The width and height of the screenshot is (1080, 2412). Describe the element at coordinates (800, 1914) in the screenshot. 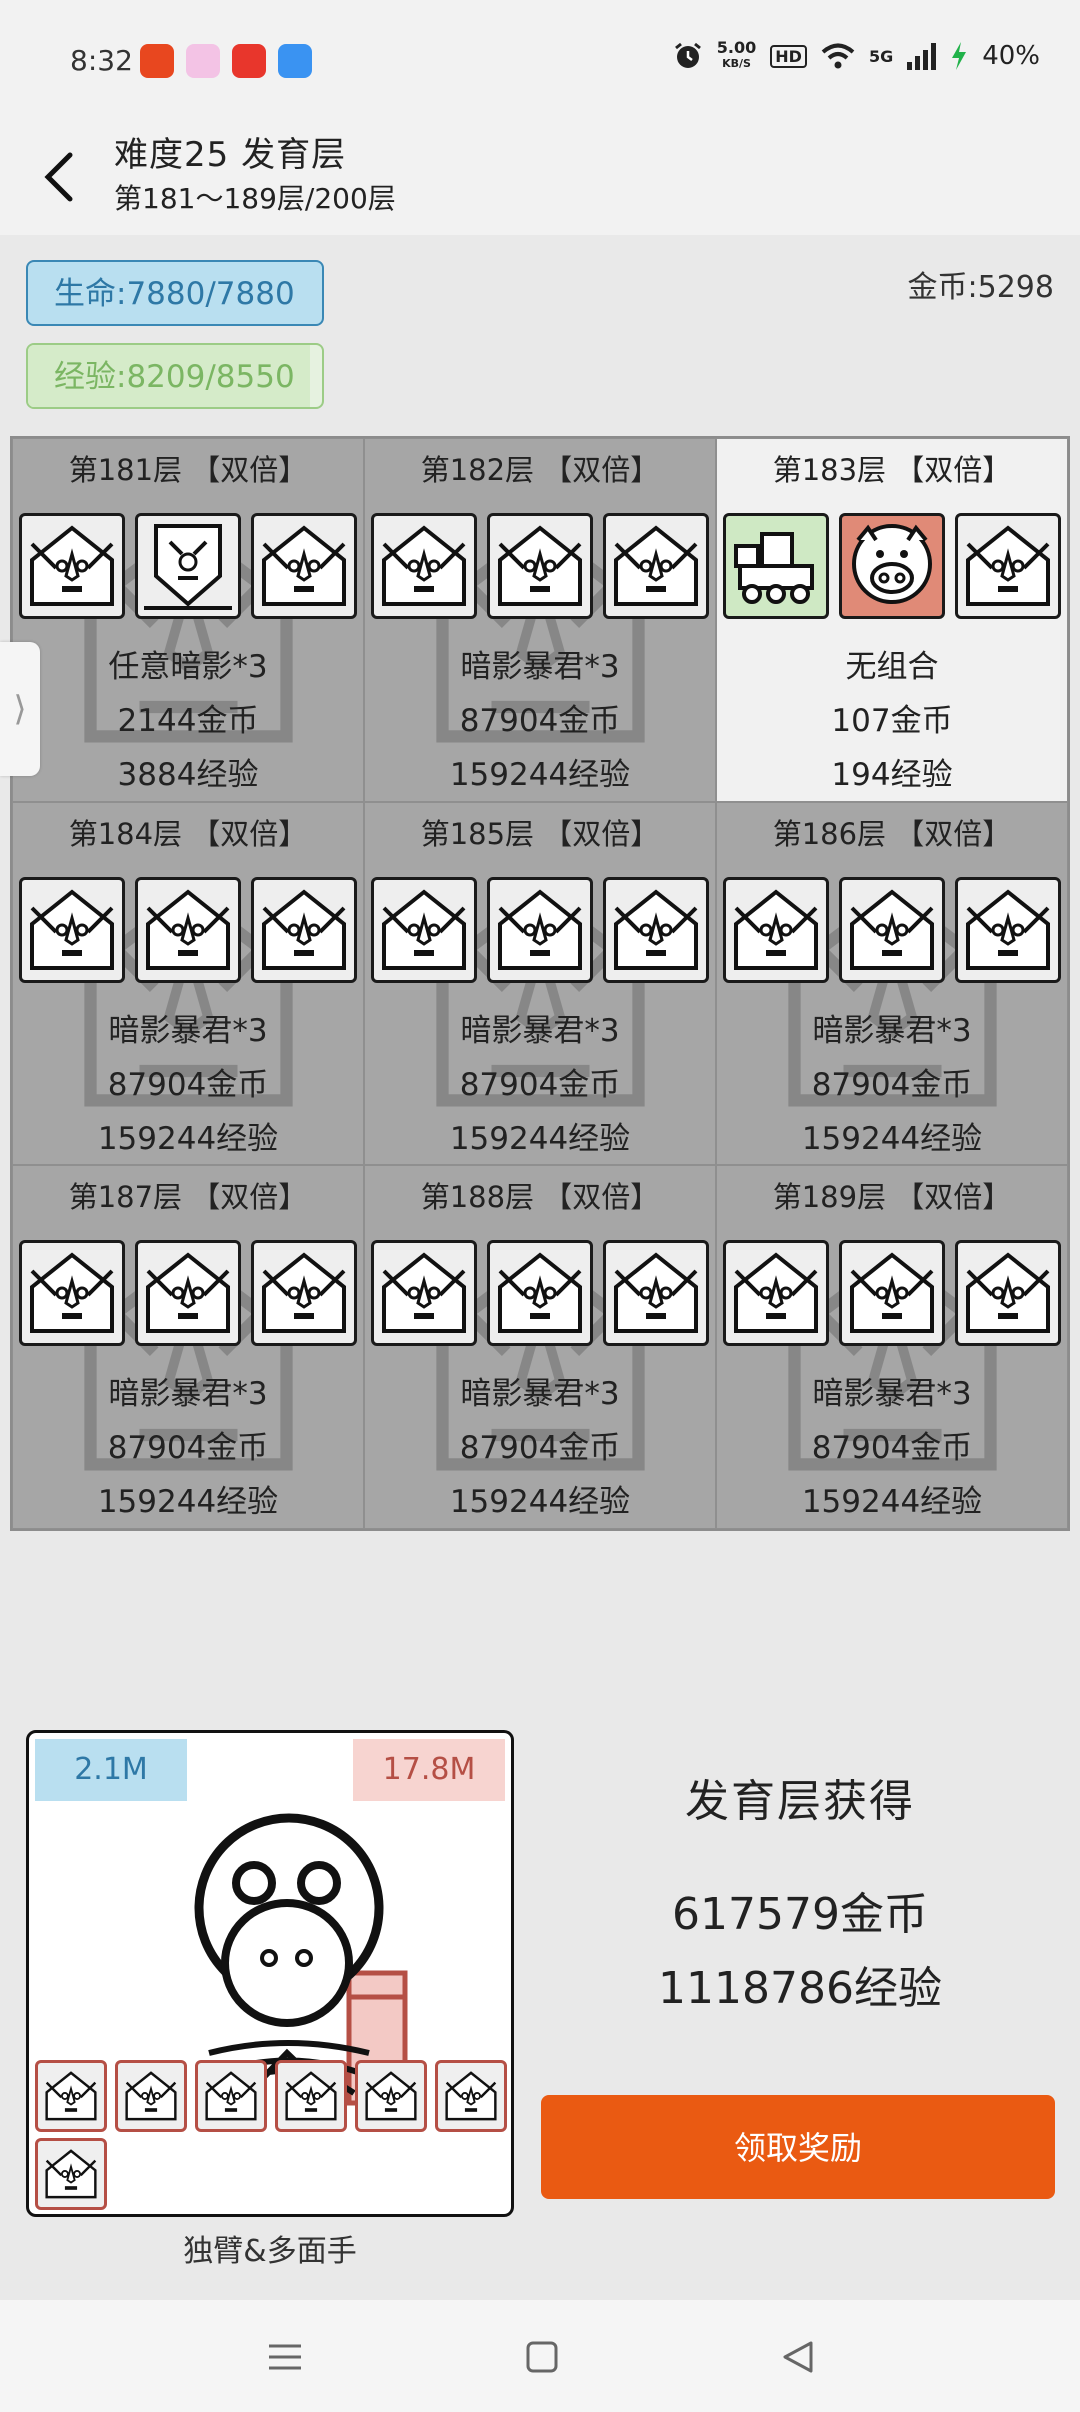

I see `reward-gold: 617579金币` at that location.